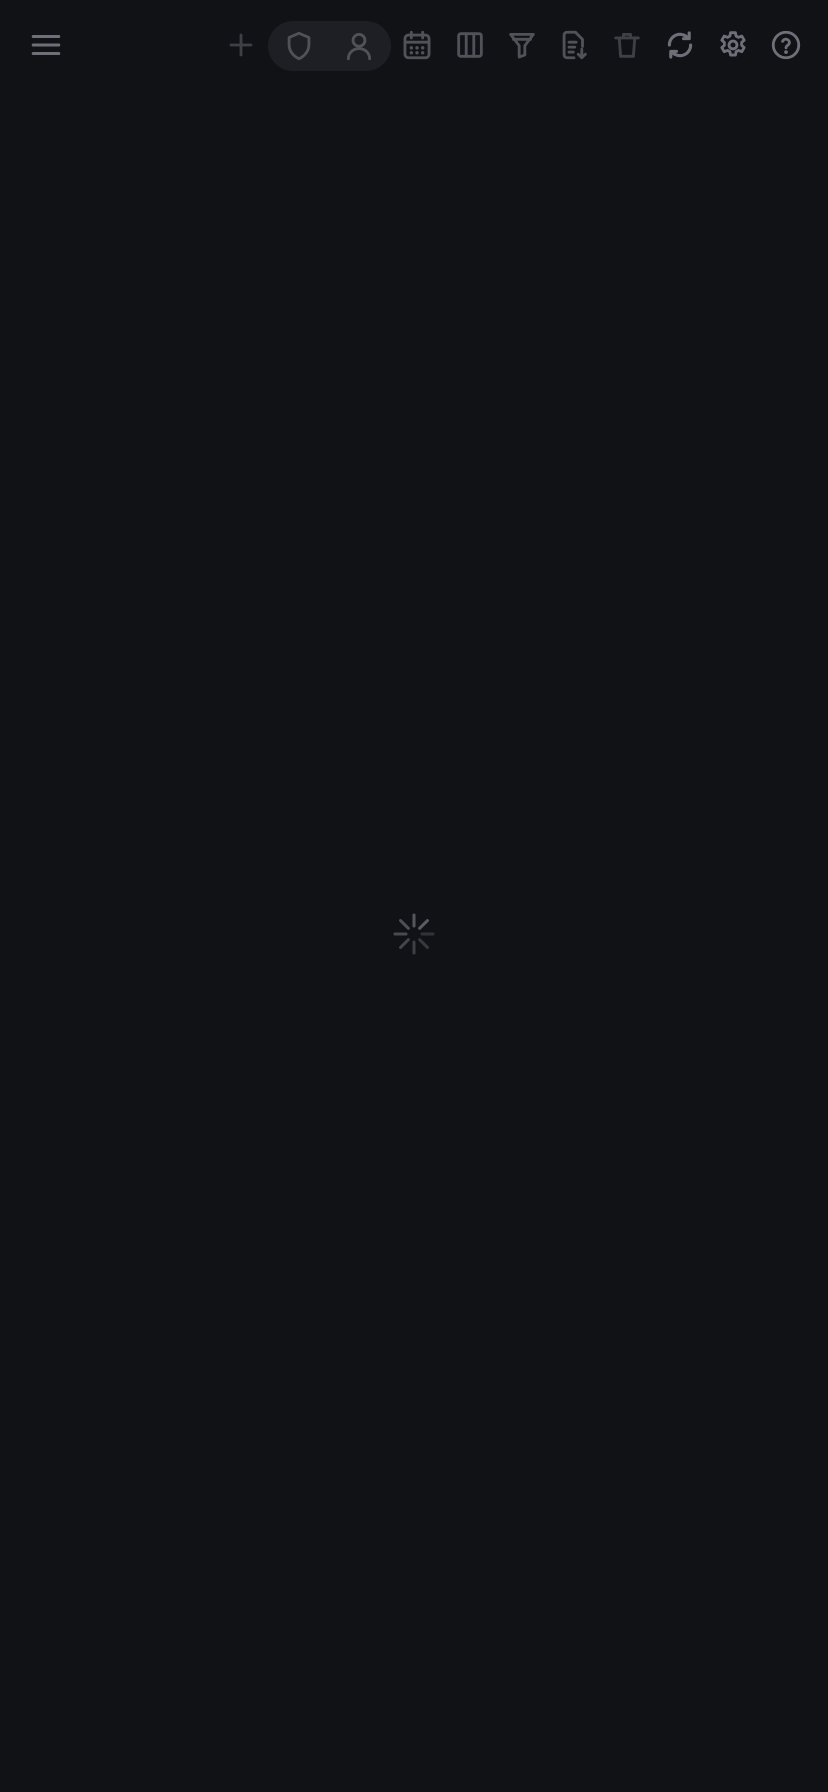 The height and width of the screenshot is (1792, 828). I want to click on filter-button, so click(522, 45).